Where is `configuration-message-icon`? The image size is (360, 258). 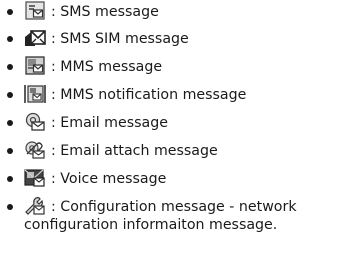
configuration-message-icon is located at coordinates (35, 206).